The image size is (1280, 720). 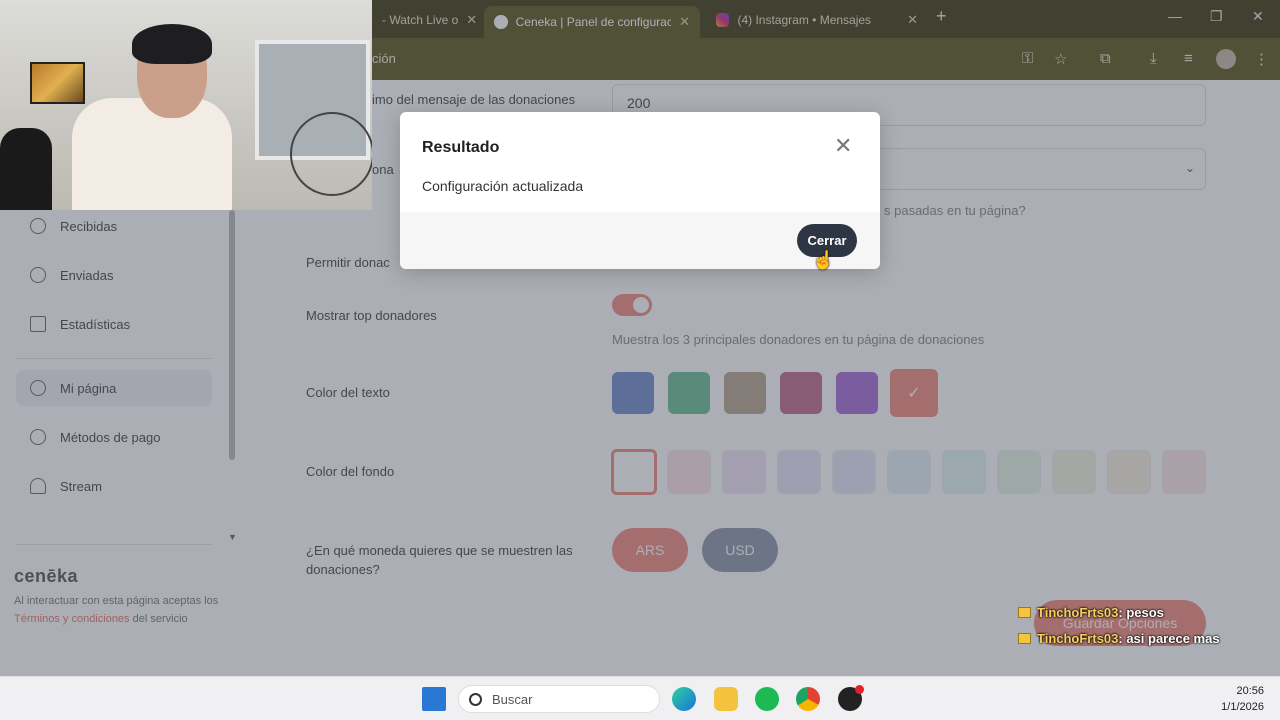 What do you see at coordinates (1250, 691) in the screenshot?
I see `clock-time: 20:56` at bounding box center [1250, 691].